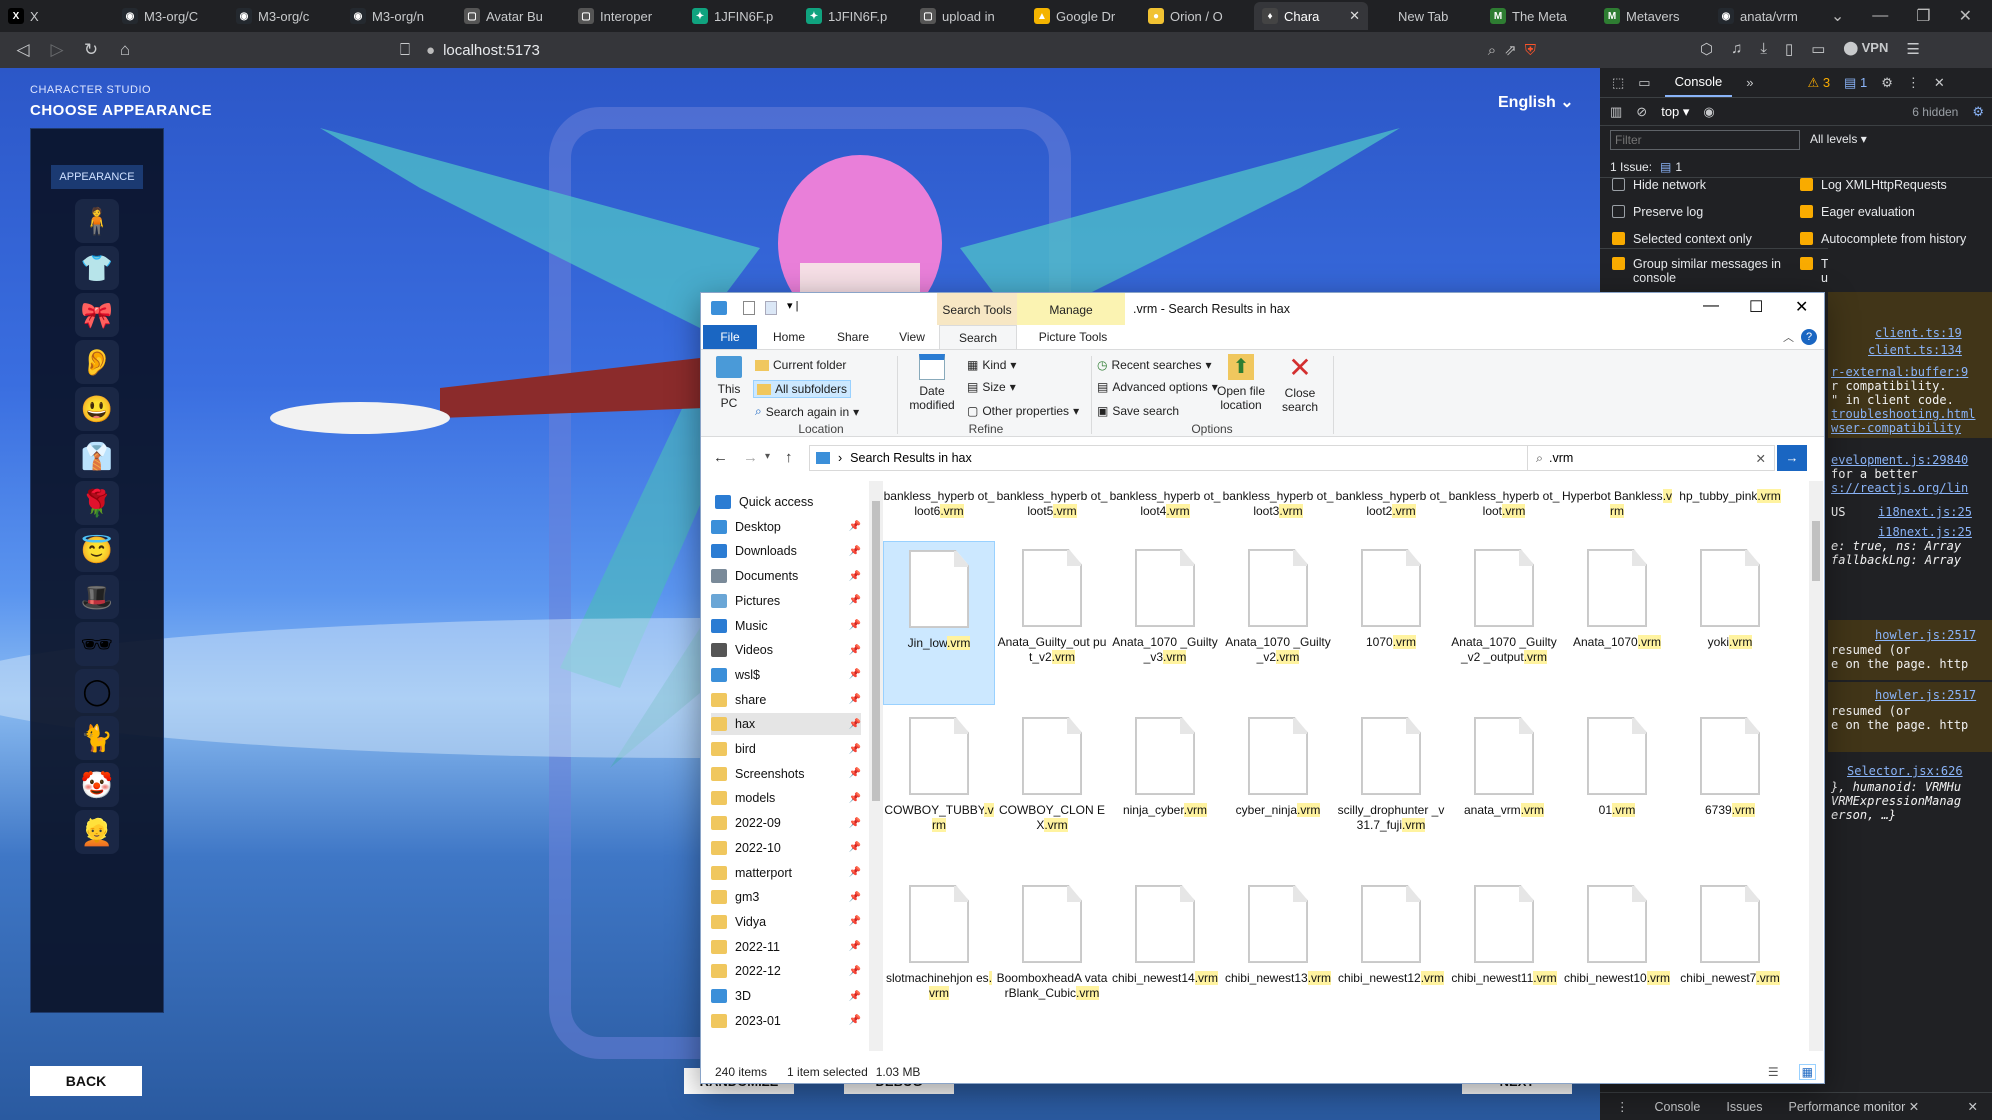 The height and width of the screenshot is (1120, 1992). I want to click on log-source-link: i18next.js:25, so click(1925, 532).